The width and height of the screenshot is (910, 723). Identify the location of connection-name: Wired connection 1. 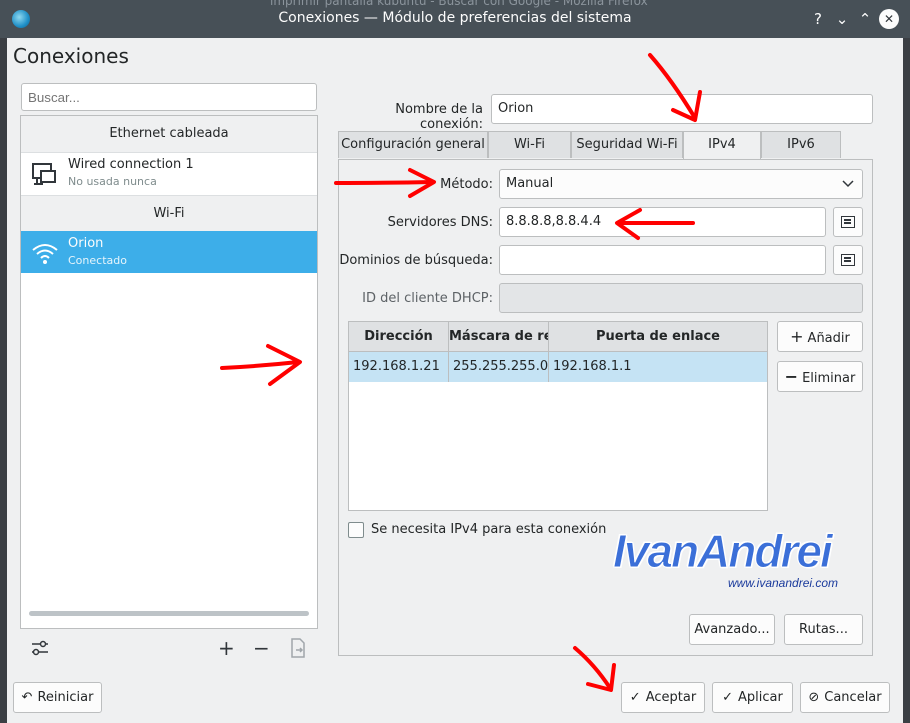
(131, 164).